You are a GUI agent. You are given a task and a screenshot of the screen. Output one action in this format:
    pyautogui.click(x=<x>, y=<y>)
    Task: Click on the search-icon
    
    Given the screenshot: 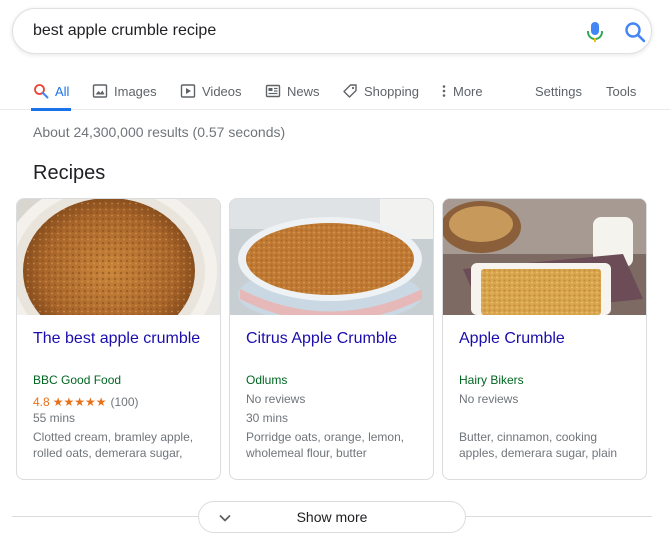 What is the action you would take?
    pyautogui.click(x=41, y=91)
    